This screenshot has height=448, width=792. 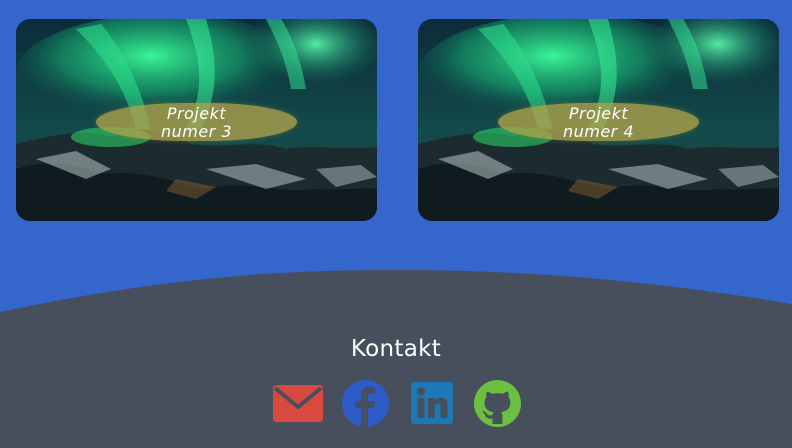 I want to click on project-caption: Projekt numer 4, so click(x=598, y=123).